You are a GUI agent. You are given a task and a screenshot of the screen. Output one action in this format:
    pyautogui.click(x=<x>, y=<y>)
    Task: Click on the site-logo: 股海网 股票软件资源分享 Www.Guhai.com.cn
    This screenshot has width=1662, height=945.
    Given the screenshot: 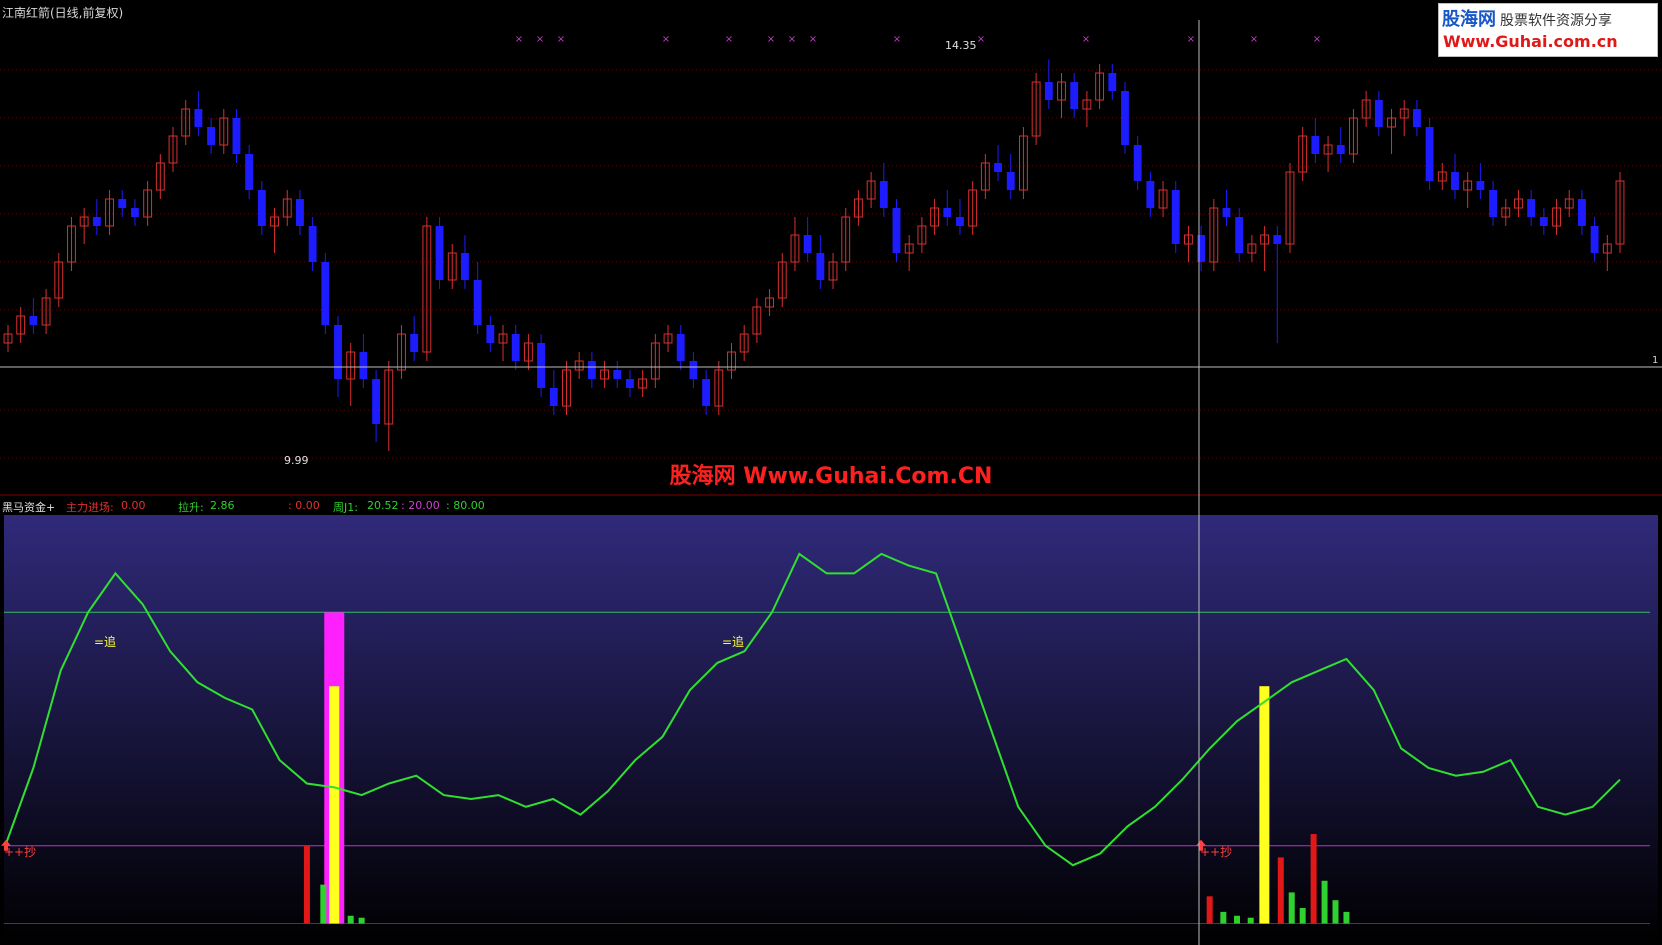 What is the action you would take?
    pyautogui.click(x=1548, y=30)
    